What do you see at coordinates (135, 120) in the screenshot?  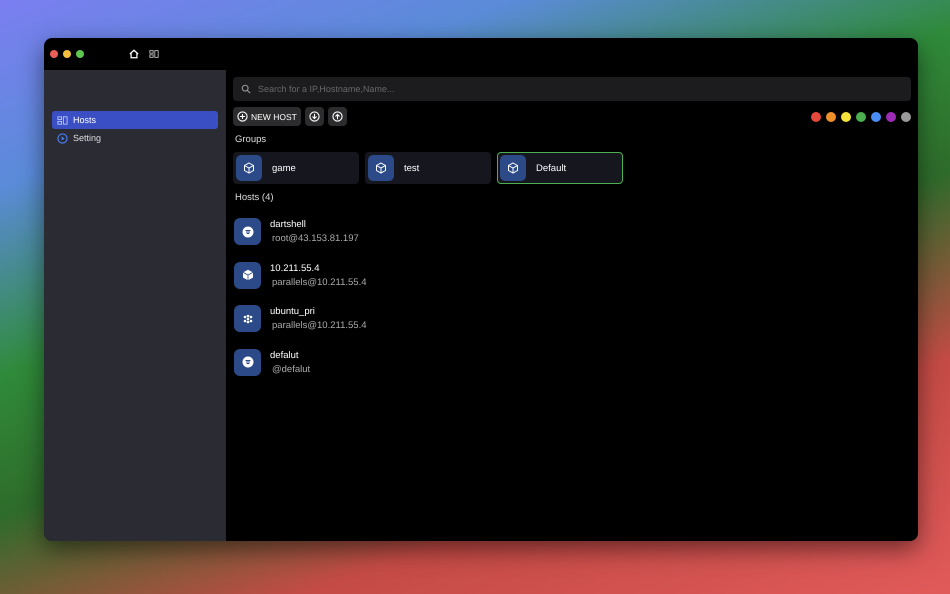 I see `sidebar-item: Hosts` at bounding box center [135, 120].